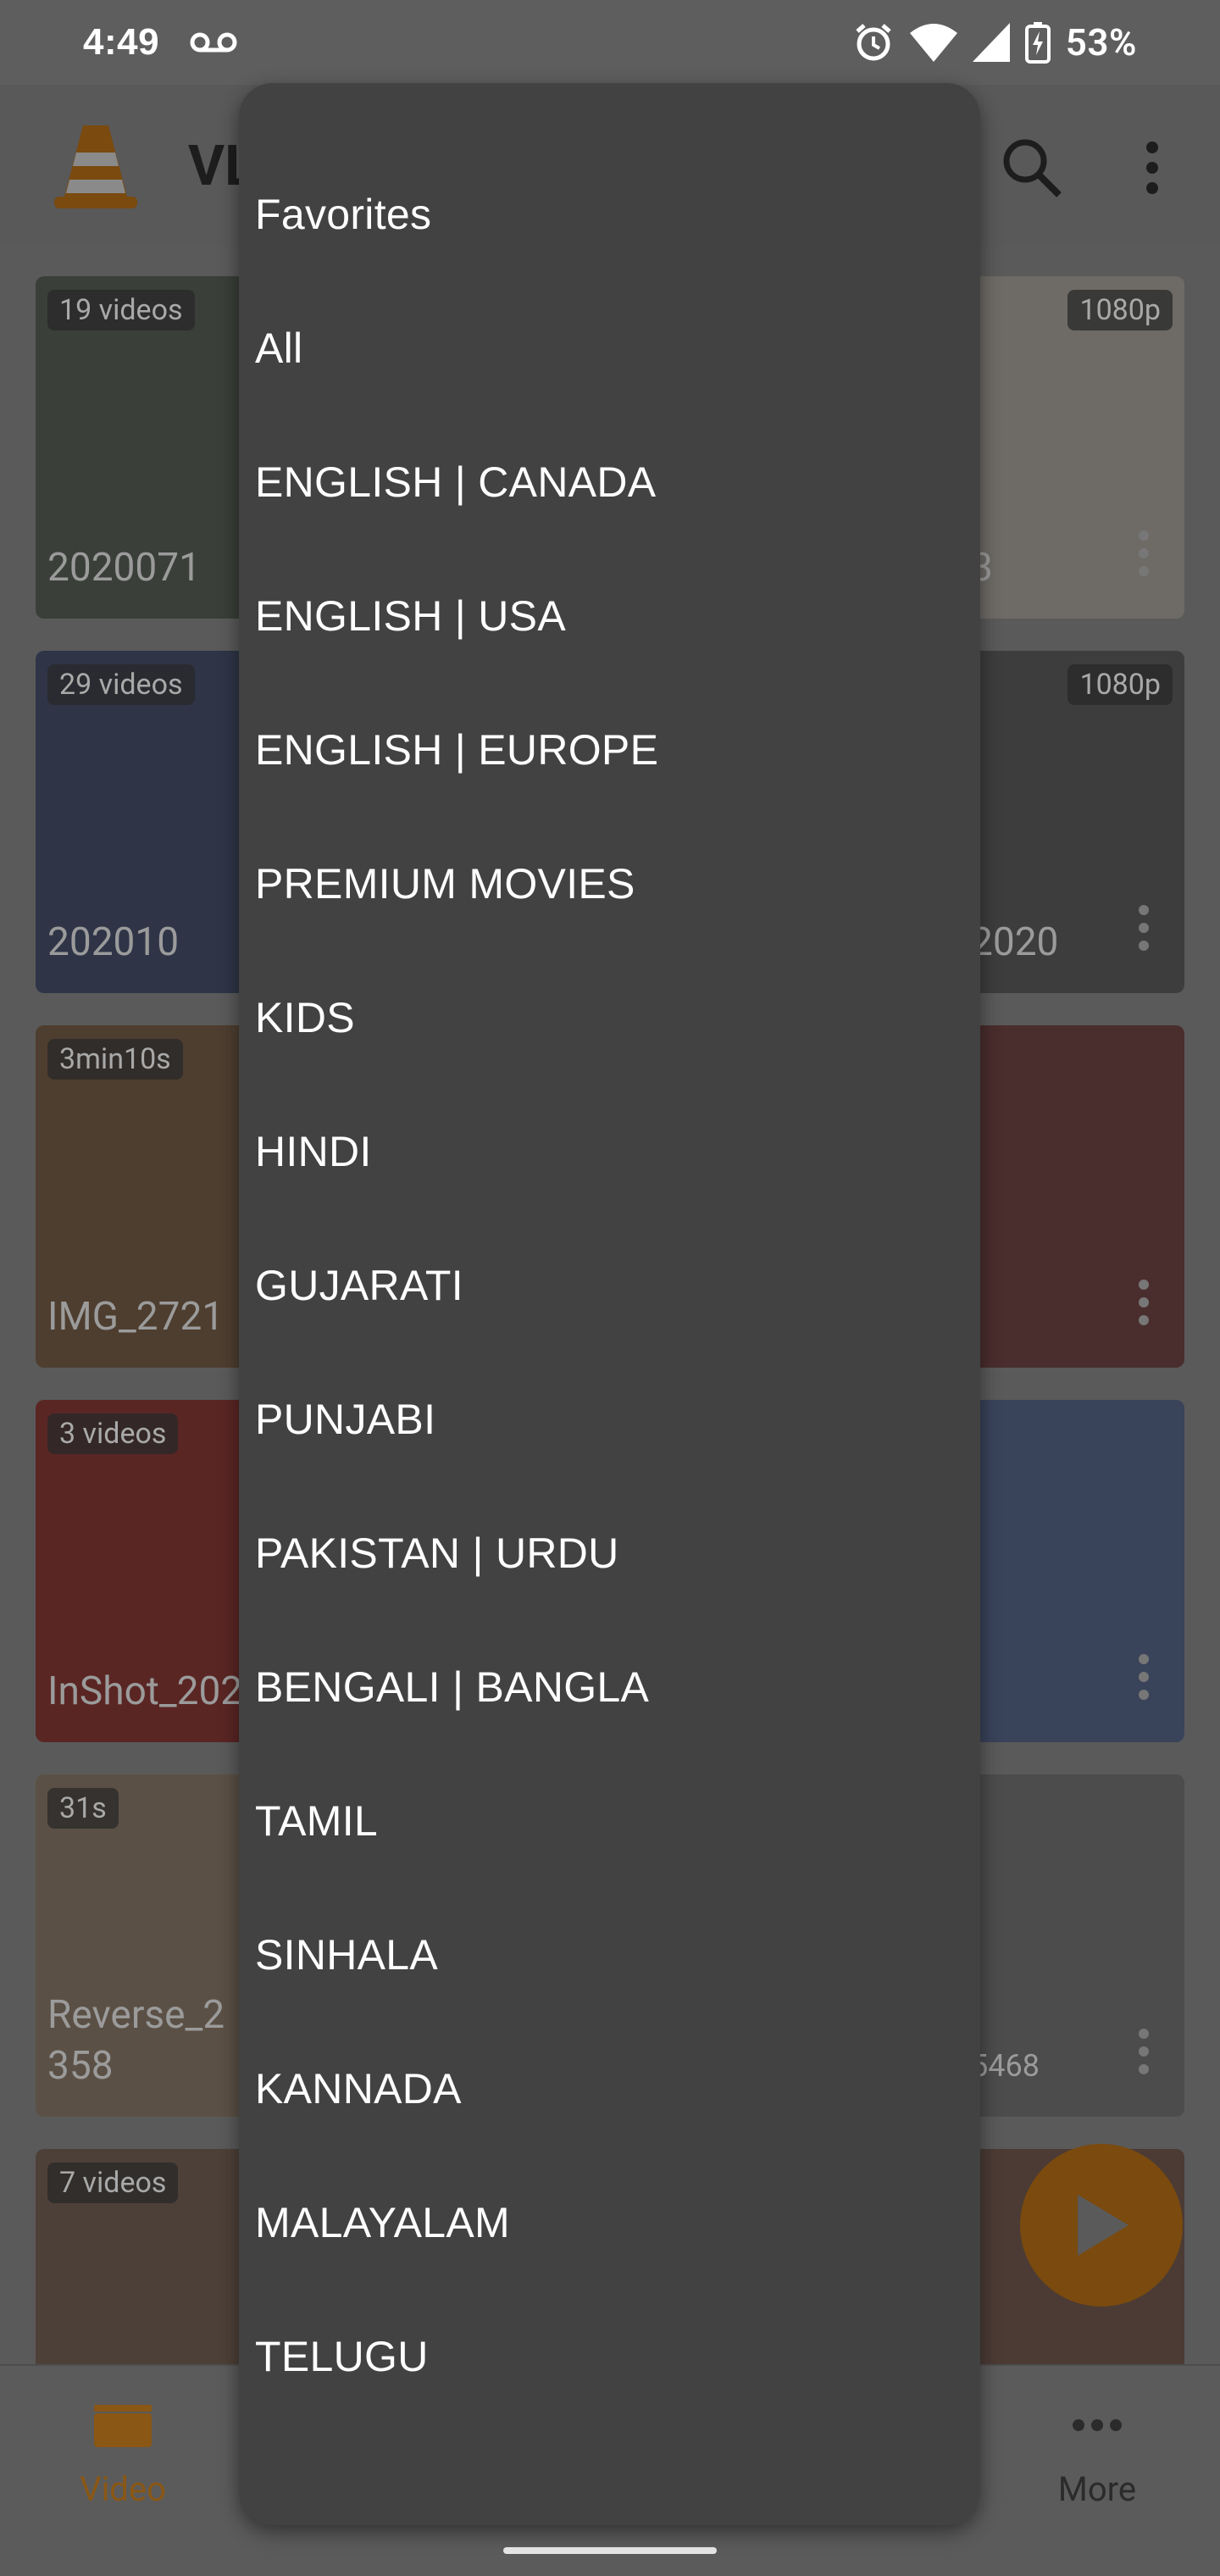 This screenshot has height=2576, width=1220. I want to click on tile-badge: 3min10s, so click(115, 1059).